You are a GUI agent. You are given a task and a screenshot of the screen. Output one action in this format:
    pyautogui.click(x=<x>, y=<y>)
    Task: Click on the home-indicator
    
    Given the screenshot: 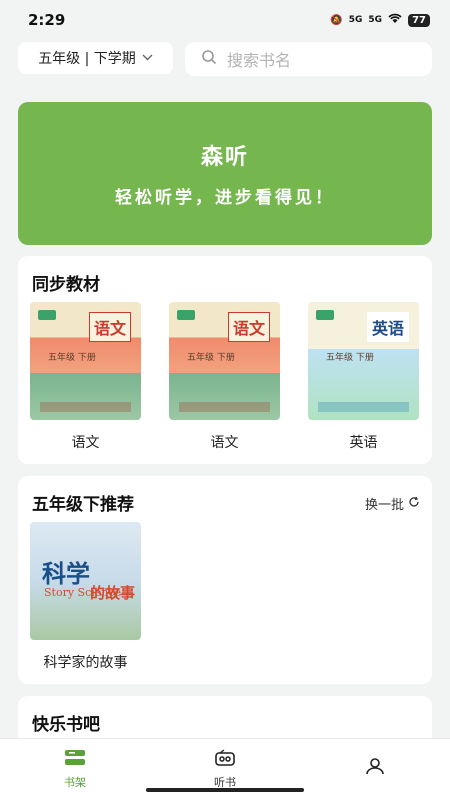 What is the action you would take?
    pyautogui.click(x=225, y=790)
    